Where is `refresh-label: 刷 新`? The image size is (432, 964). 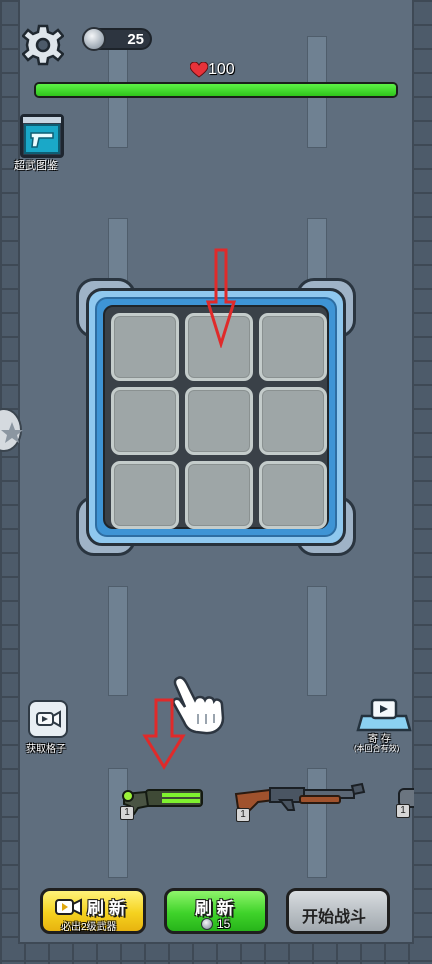 refresh-label: 刷 新 is located at coordinates (214, 908).